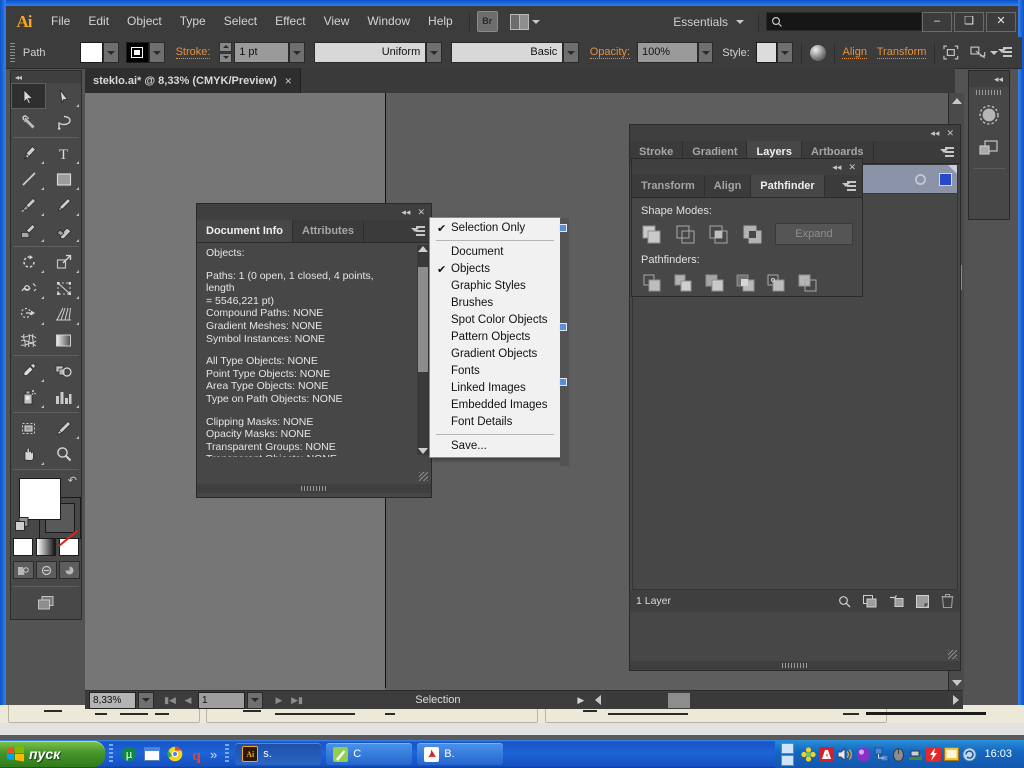 The width and height of the screenshot is (1024, 768). I want to click on line-segment-tool, so click(28, 179).